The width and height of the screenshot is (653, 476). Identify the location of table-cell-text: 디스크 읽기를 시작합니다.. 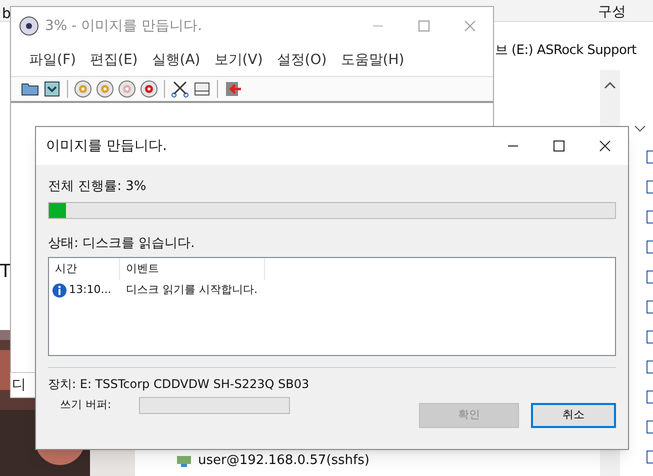
(191, 290).